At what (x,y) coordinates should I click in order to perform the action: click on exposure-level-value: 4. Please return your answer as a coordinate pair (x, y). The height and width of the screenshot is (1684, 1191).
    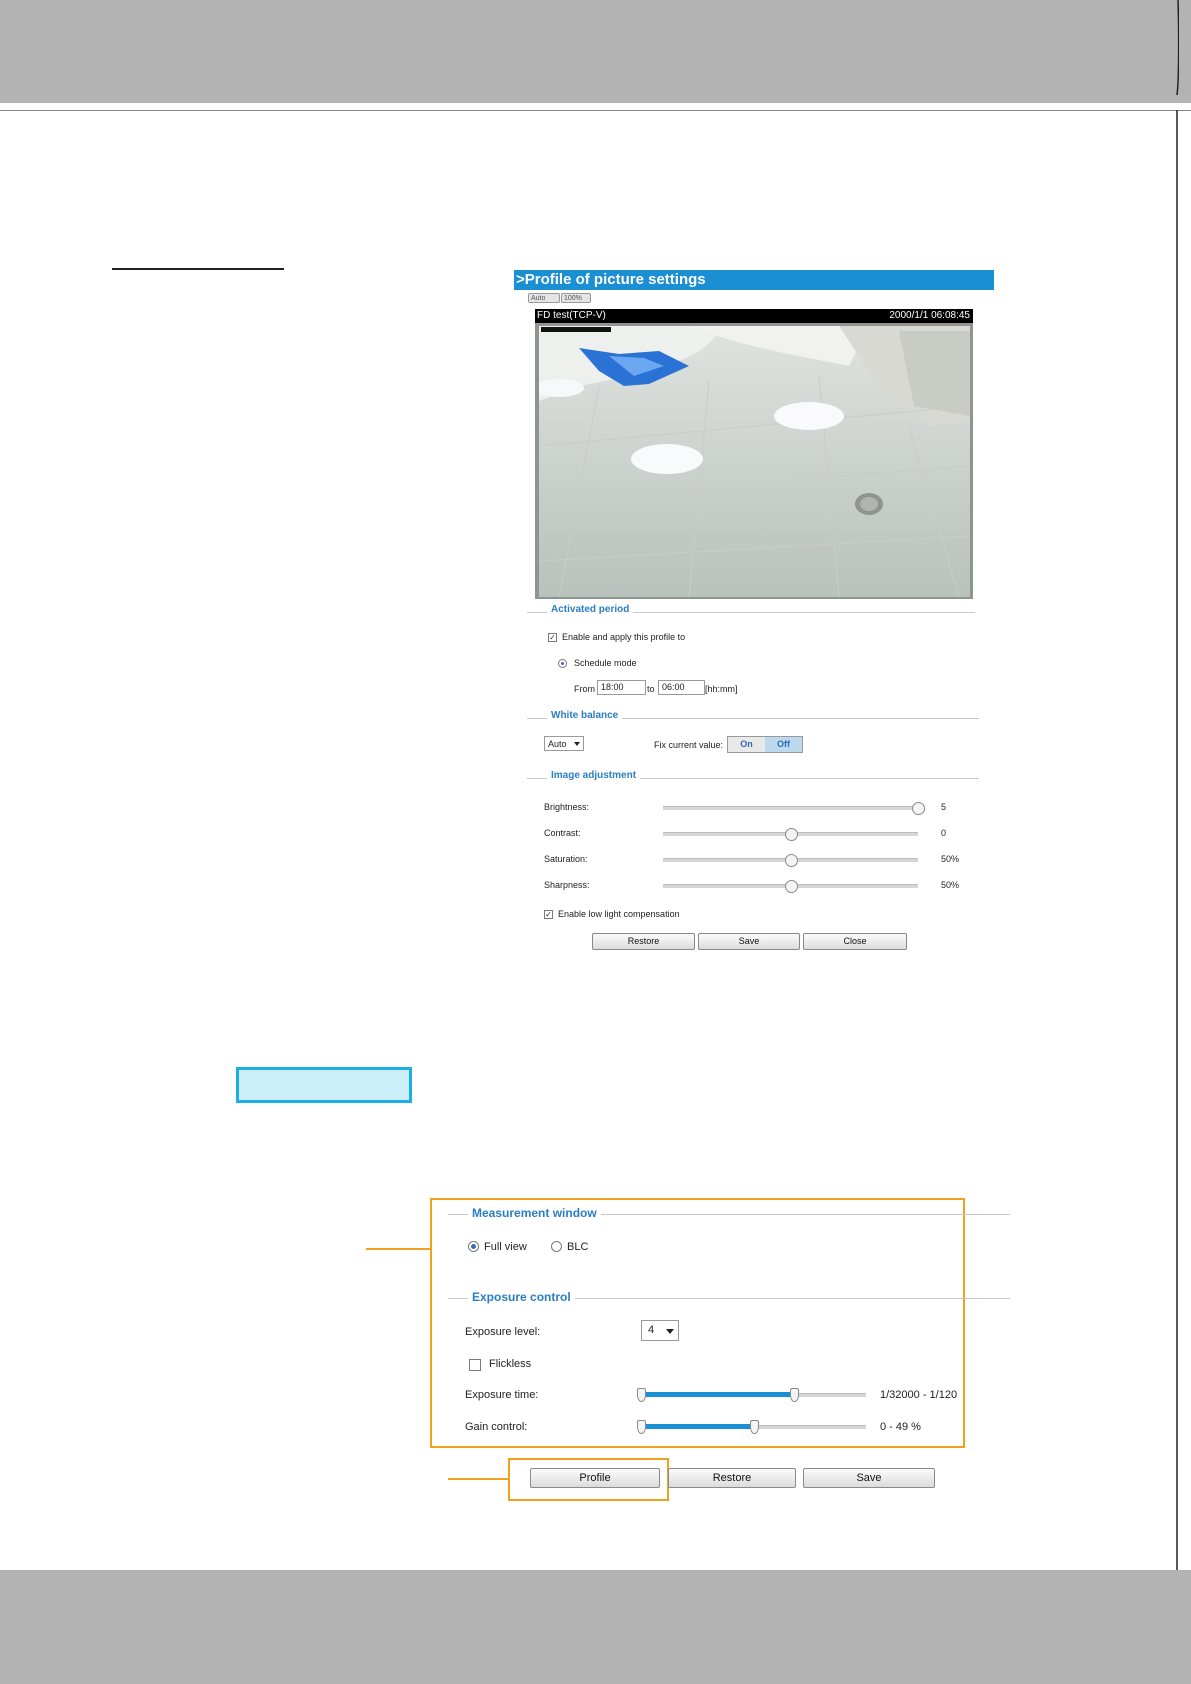
    Looking at the image, I should click on (651, 1330).